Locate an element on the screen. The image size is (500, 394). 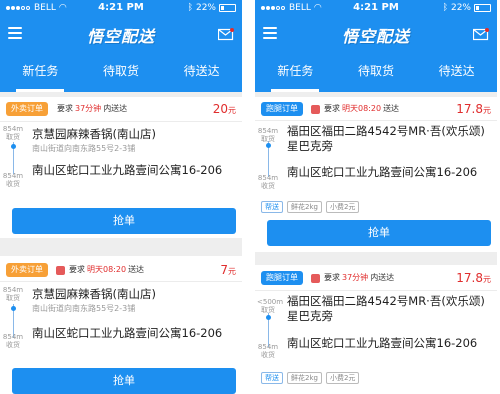
order-price: 7元 is located at coordinates (228, 270).